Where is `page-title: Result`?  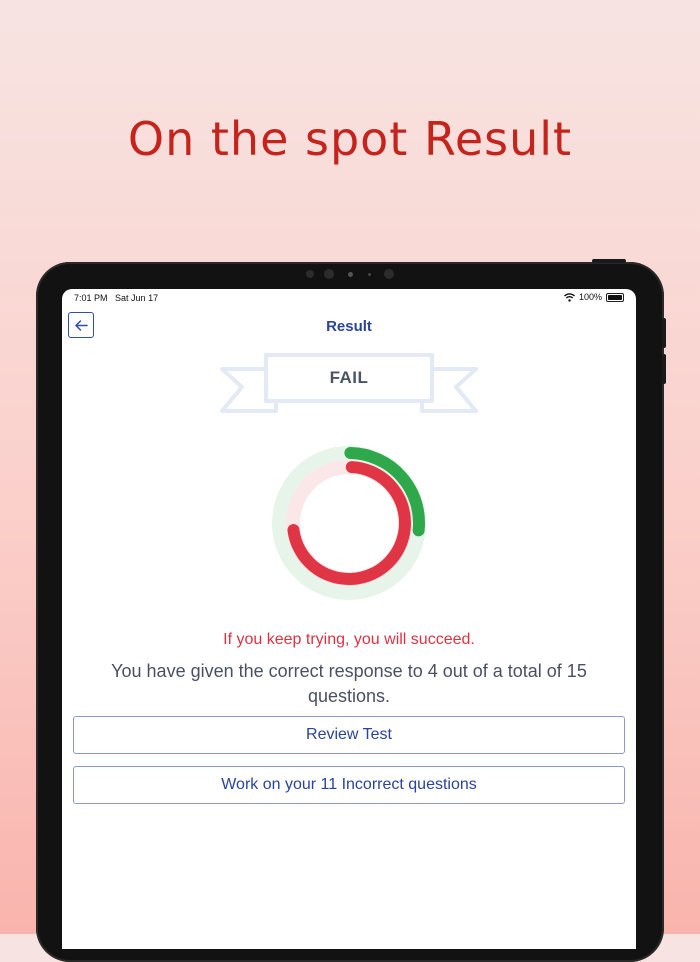
page-title: Result is located at coordinates (349, 326).